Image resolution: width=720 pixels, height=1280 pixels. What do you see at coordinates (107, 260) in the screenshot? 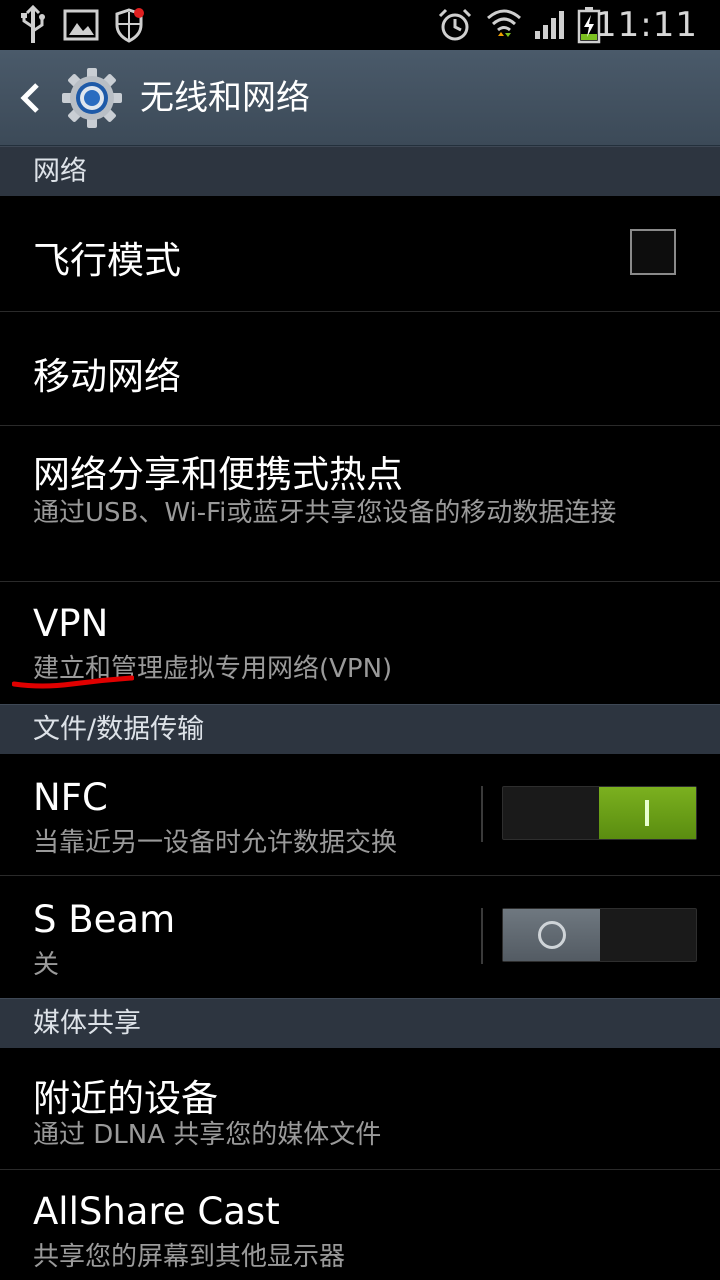
I see `airplane-mode-title: 飞行模式` at bounding box center [107, 260].